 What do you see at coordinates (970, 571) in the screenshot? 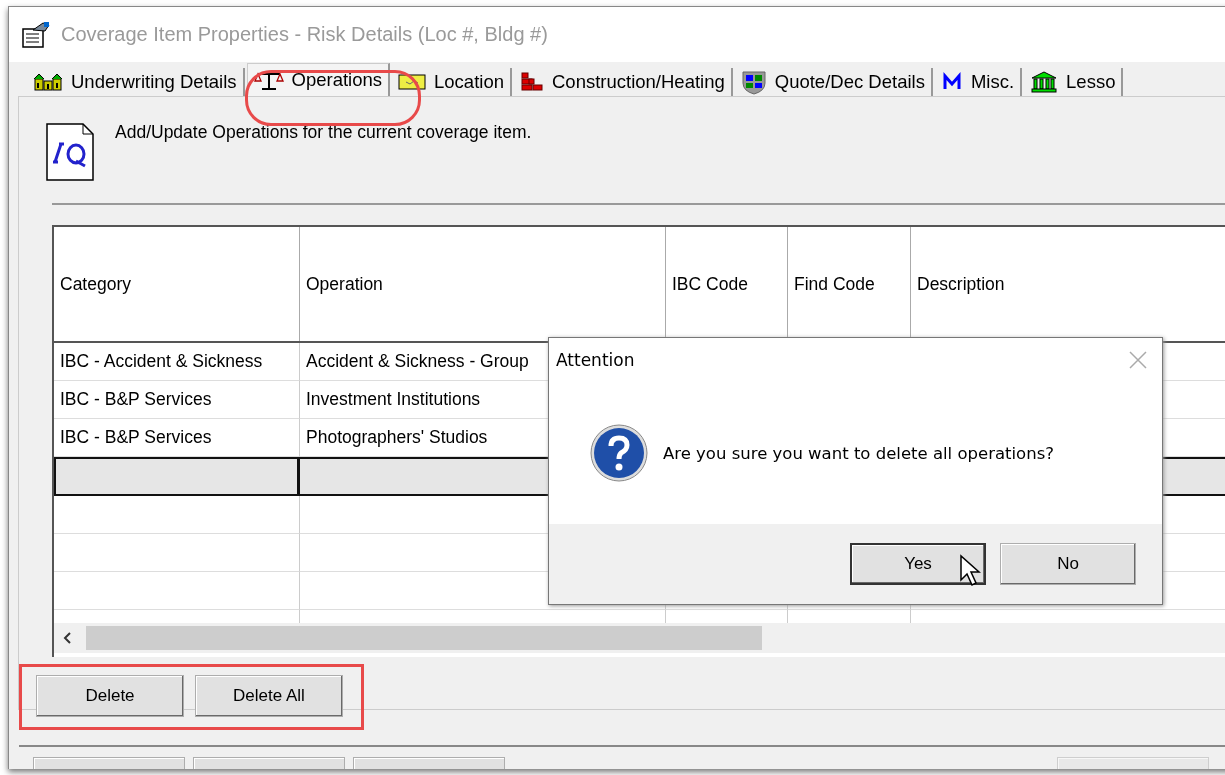
I see `cursor-icon` at bounding box center [970, 571].